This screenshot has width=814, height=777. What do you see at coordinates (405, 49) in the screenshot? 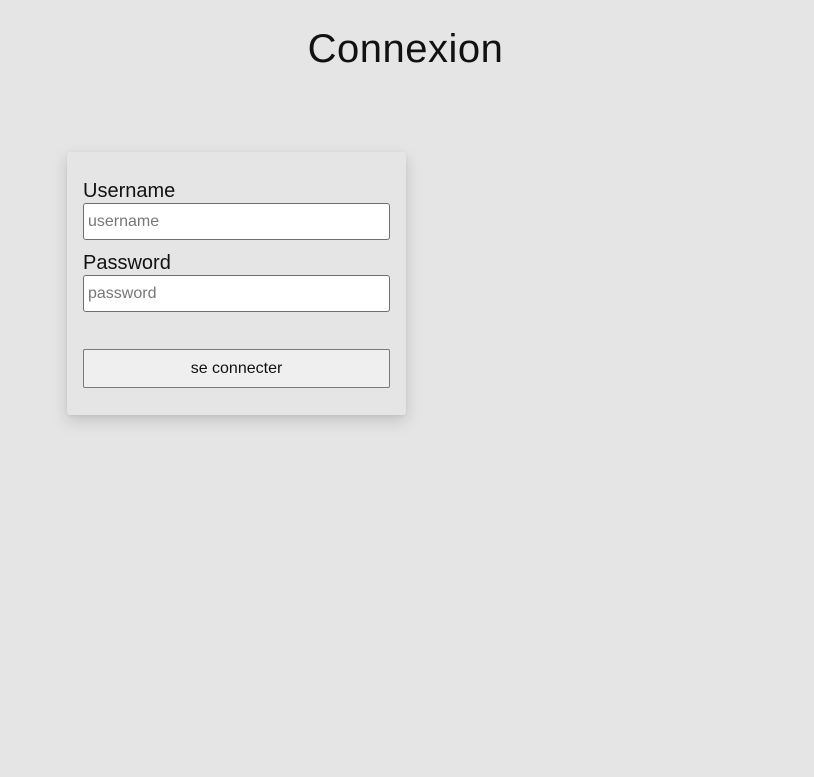
I see `page-title: Connexion` at bounding box center [405, 49].